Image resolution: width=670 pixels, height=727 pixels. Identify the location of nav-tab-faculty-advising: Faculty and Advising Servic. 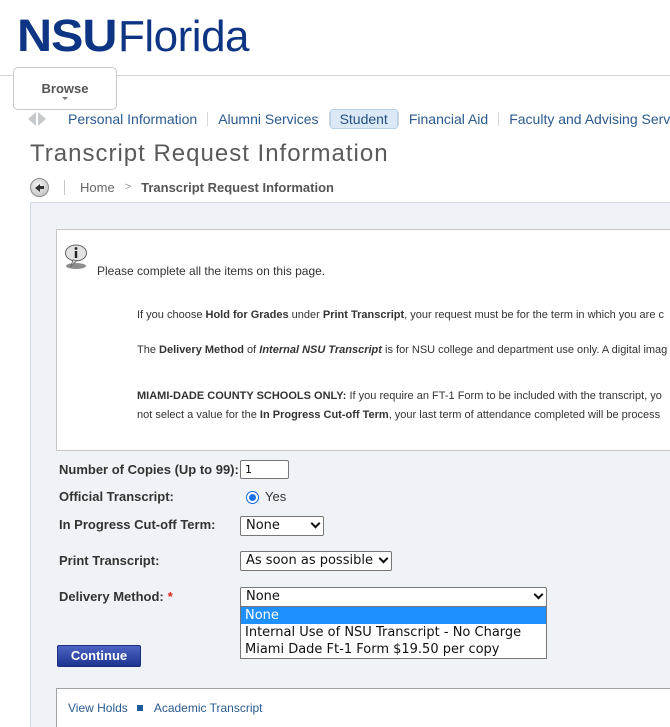
(584, 119).